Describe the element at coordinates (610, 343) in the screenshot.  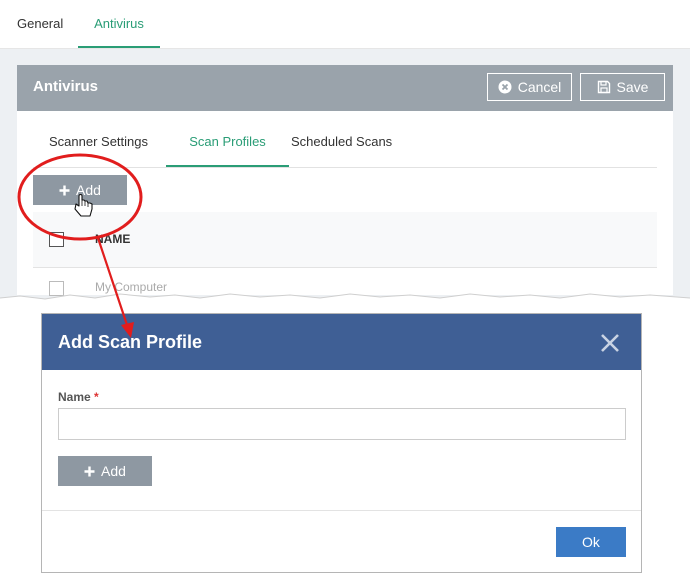
I see `close-icon` at that location.